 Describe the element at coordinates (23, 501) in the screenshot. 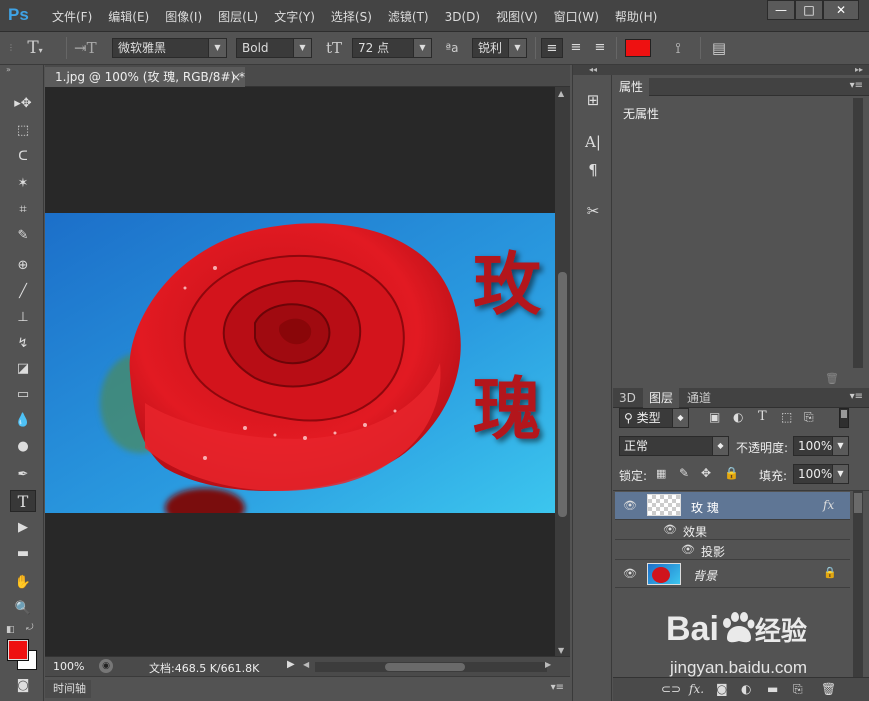

I see `type-tool-icon: T` at that location.